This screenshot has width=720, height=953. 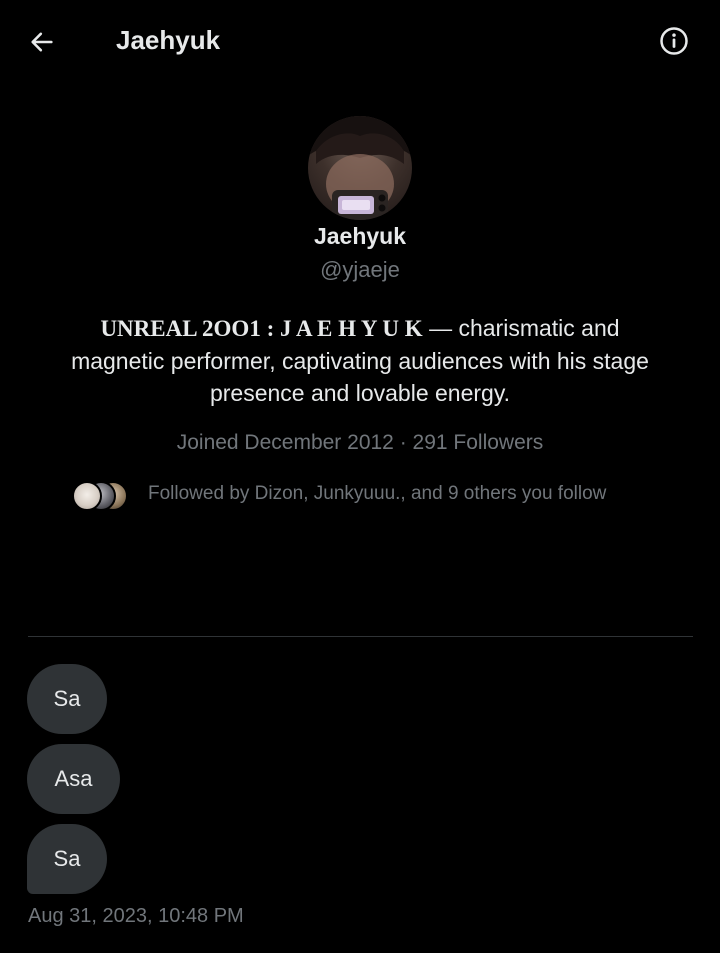 What do you see at coordinates (360, 636) in the screenshot?
I see `divider` at bounding box center [360, 636].